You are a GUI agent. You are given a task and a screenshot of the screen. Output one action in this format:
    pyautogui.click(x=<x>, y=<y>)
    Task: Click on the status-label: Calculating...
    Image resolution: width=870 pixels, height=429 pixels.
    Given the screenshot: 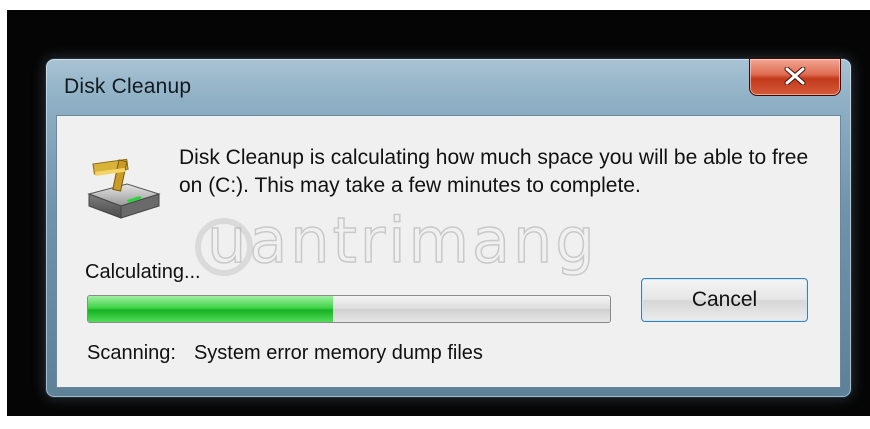 What is the action you would take?
    pyautogui.click(x=143, y=272)
    